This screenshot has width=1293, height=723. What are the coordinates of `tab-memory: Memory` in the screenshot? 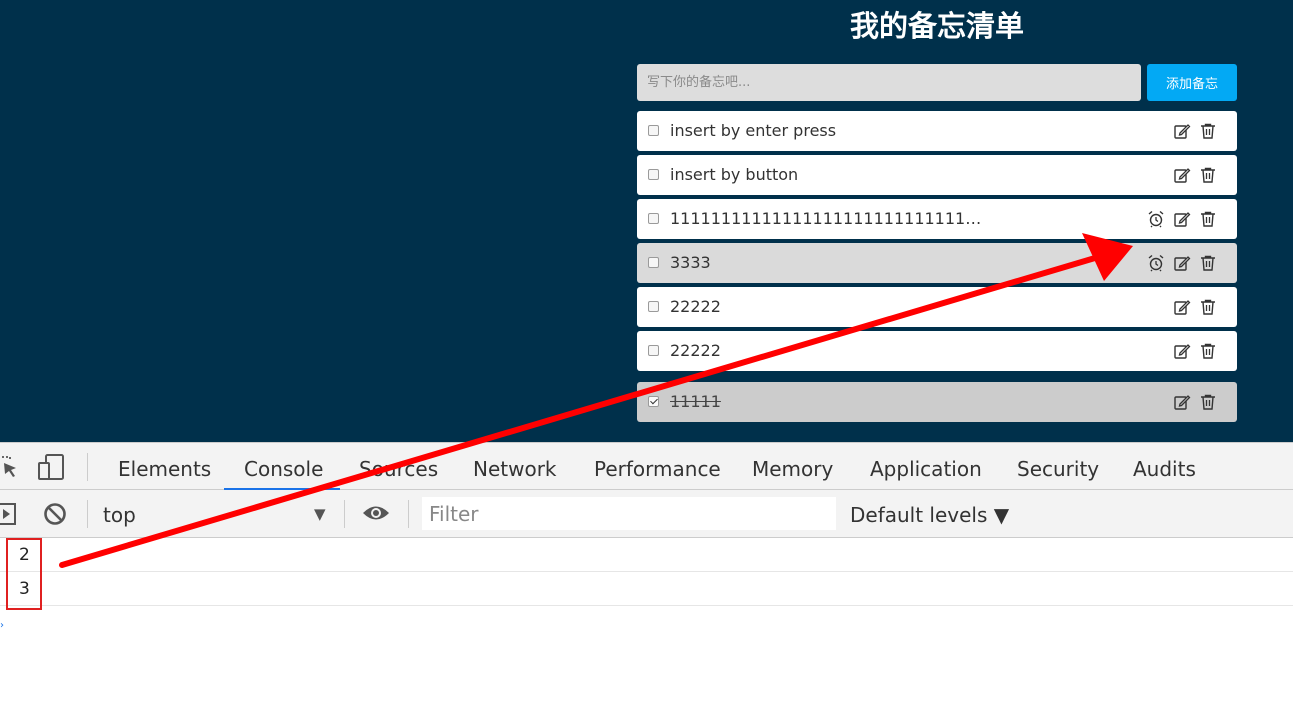 It's located at (792, 466).